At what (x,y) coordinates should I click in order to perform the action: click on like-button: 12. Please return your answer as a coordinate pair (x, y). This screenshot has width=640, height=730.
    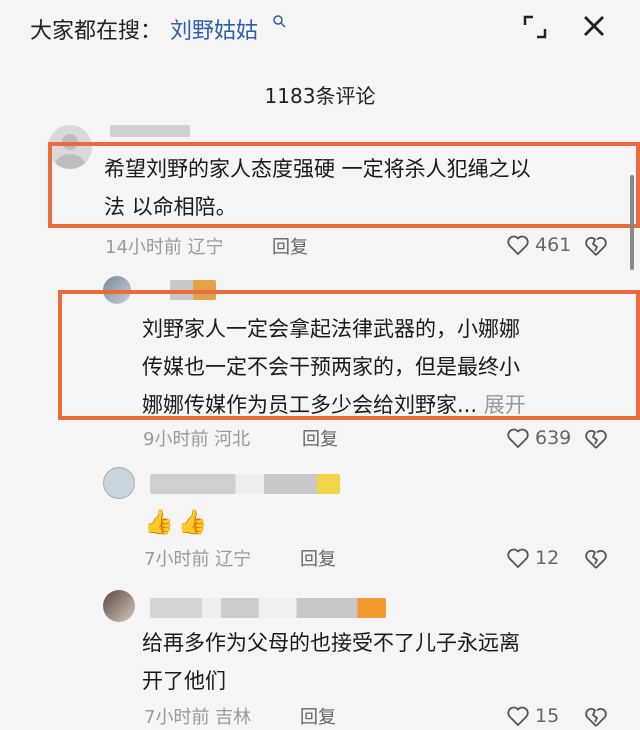
    Looking at the image, I should click on (532, 558).